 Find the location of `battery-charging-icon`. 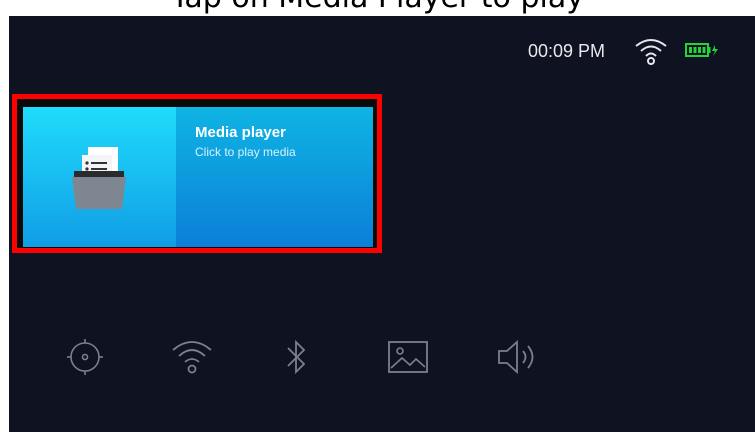

battery-charging-icon is located at coordinates (702, 52).